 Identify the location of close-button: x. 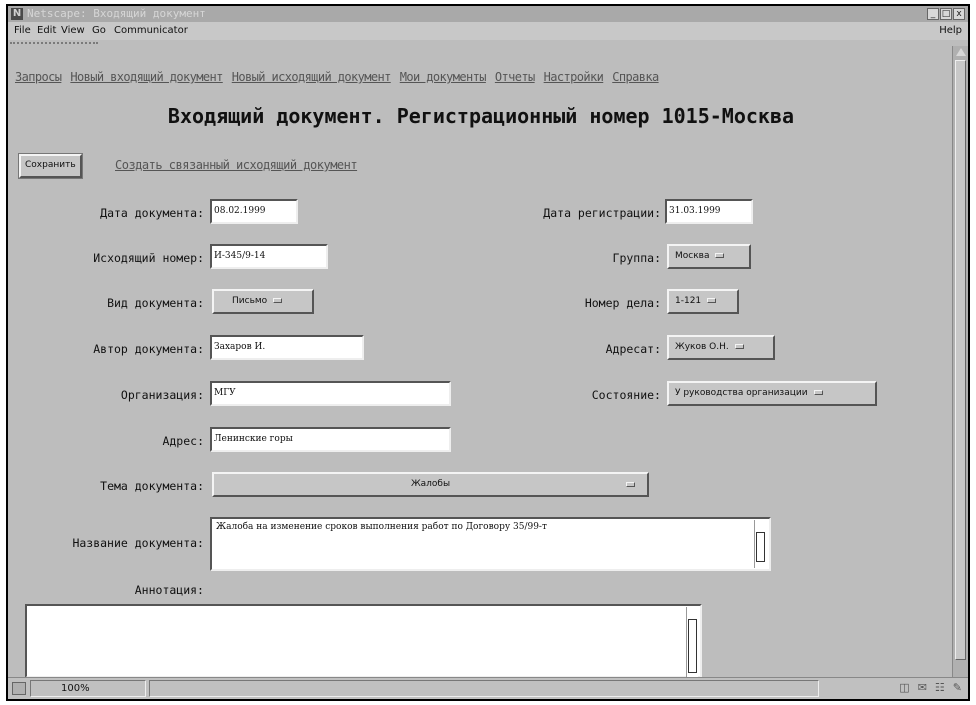
(959, 14).